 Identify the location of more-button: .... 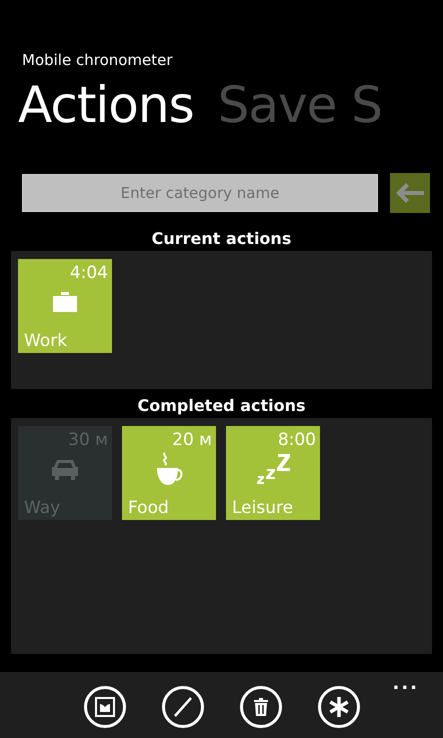
(405, 683).